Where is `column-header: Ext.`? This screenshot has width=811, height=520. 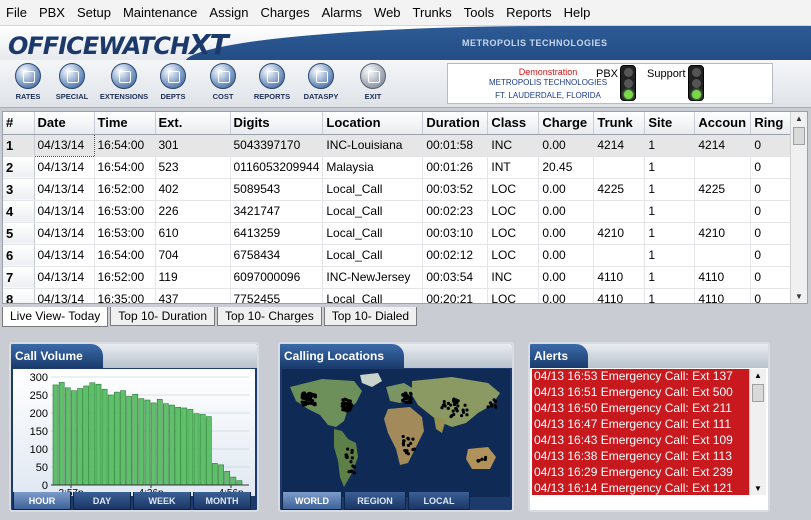 column-header: Ext. is located at coordinates (193, 123).